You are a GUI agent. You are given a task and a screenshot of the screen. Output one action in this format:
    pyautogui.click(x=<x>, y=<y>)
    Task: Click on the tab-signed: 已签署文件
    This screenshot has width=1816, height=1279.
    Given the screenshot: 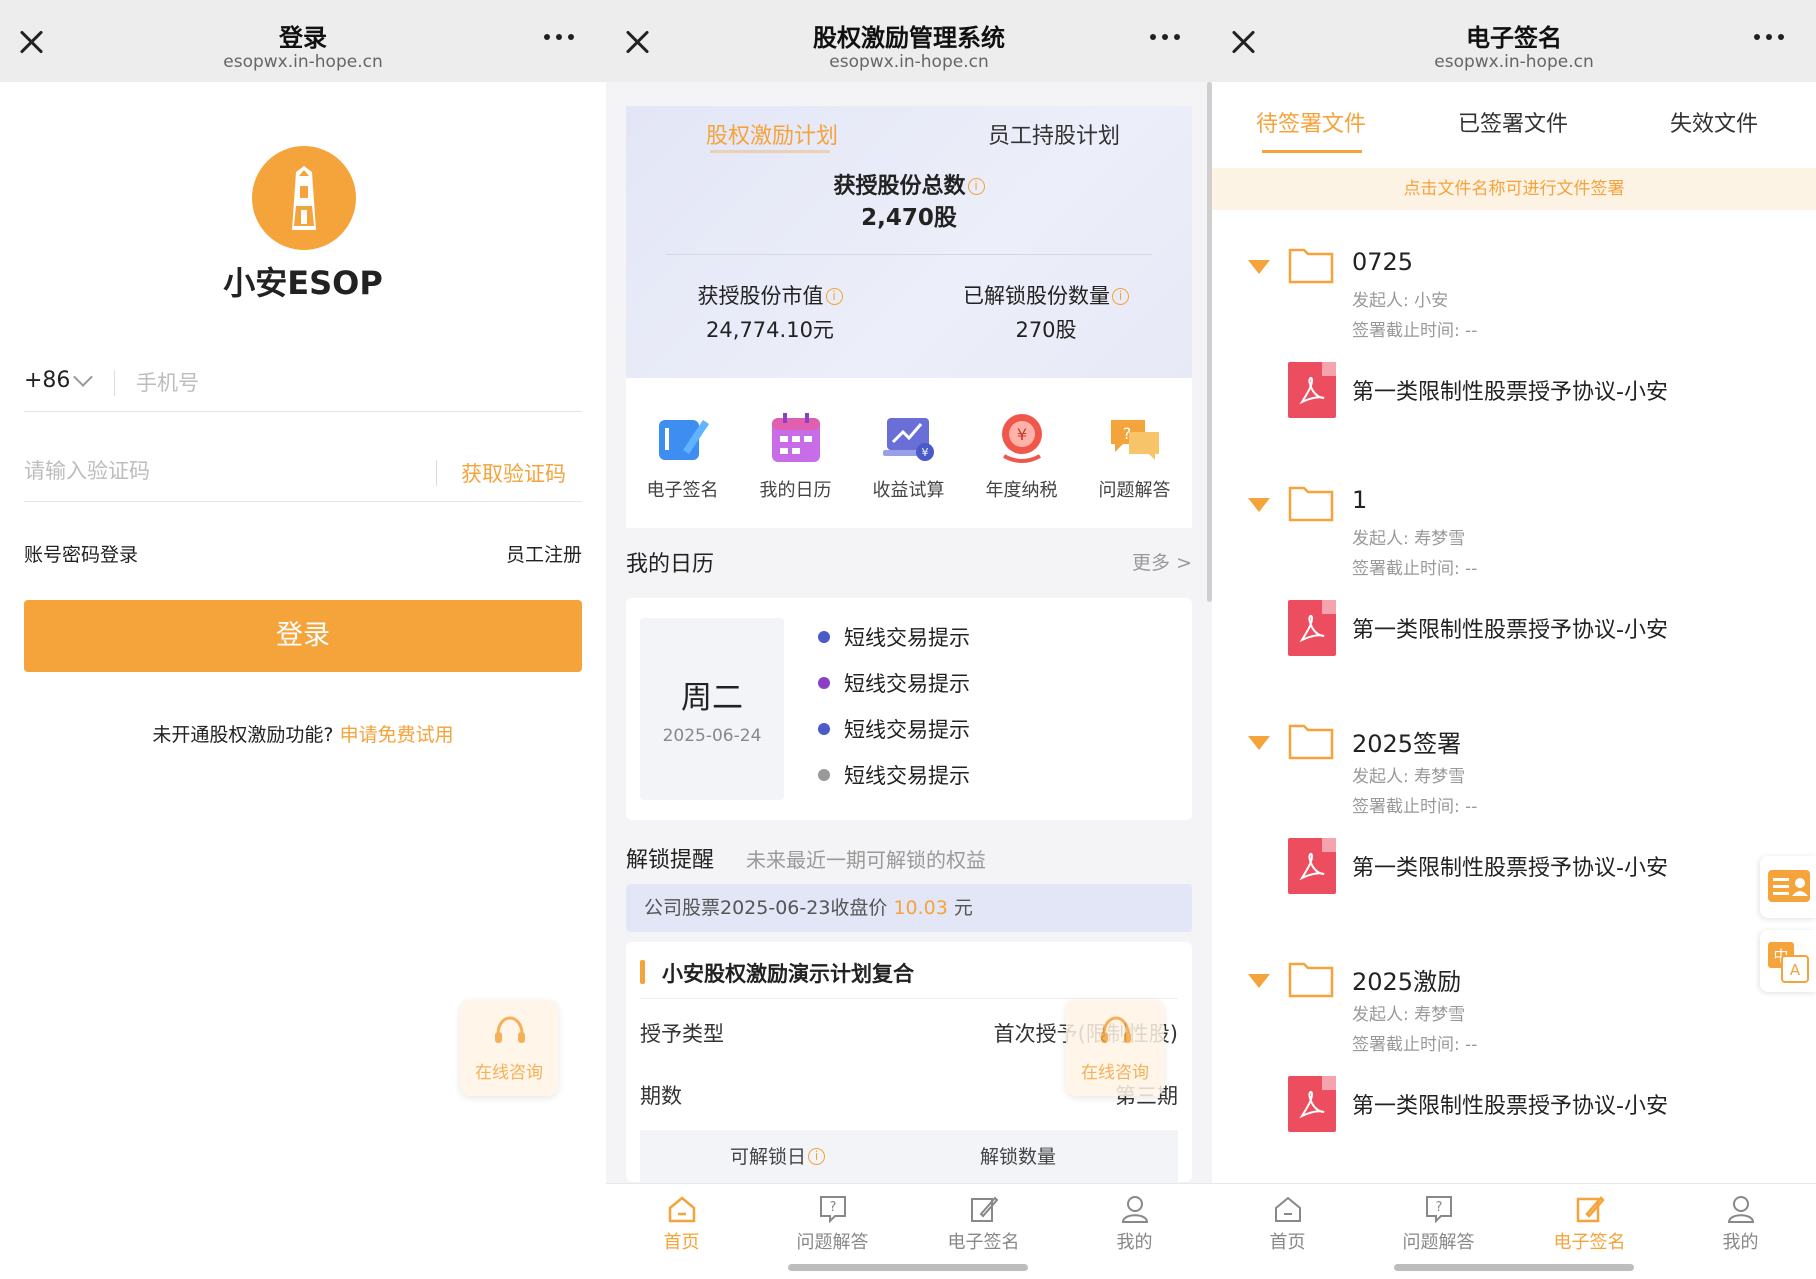 What is the action you would take?
    pyautogui.click(x=1513, y=122)
    